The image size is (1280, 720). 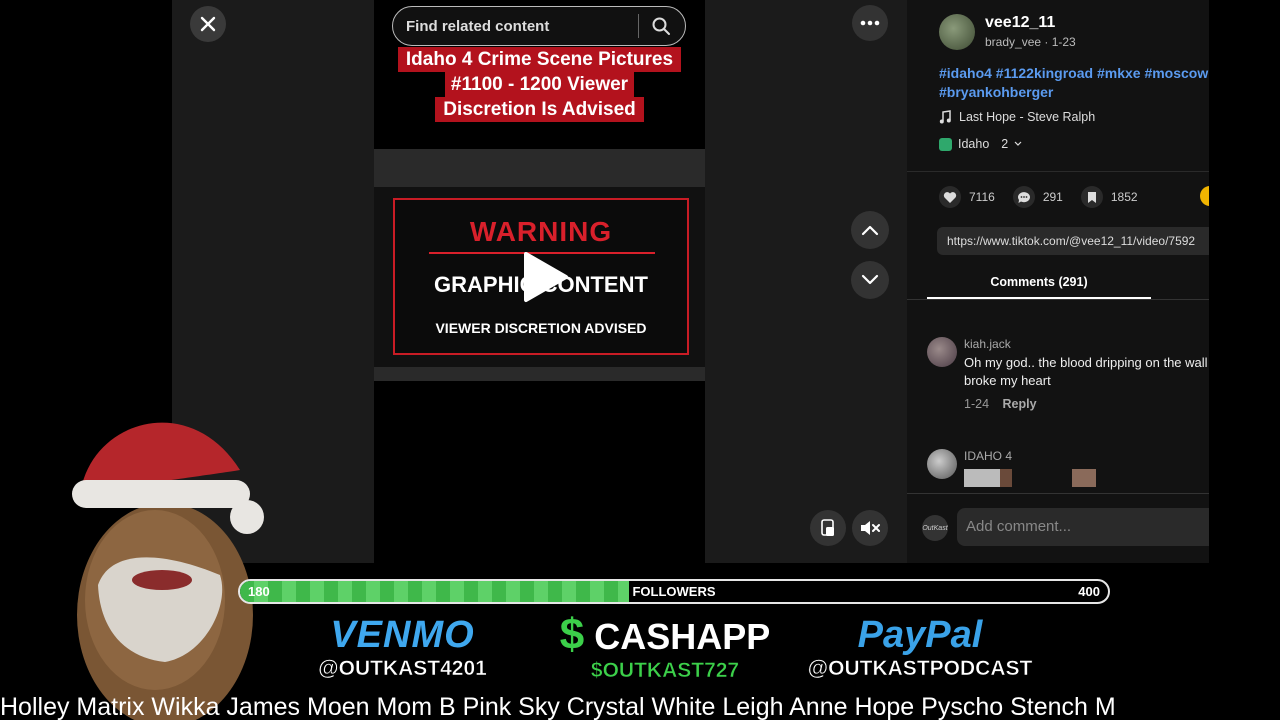 What do you see at coordinates (1091, 197) in the screenshot?
I see `bookmark-icon` at bounding box center [1091, 197].